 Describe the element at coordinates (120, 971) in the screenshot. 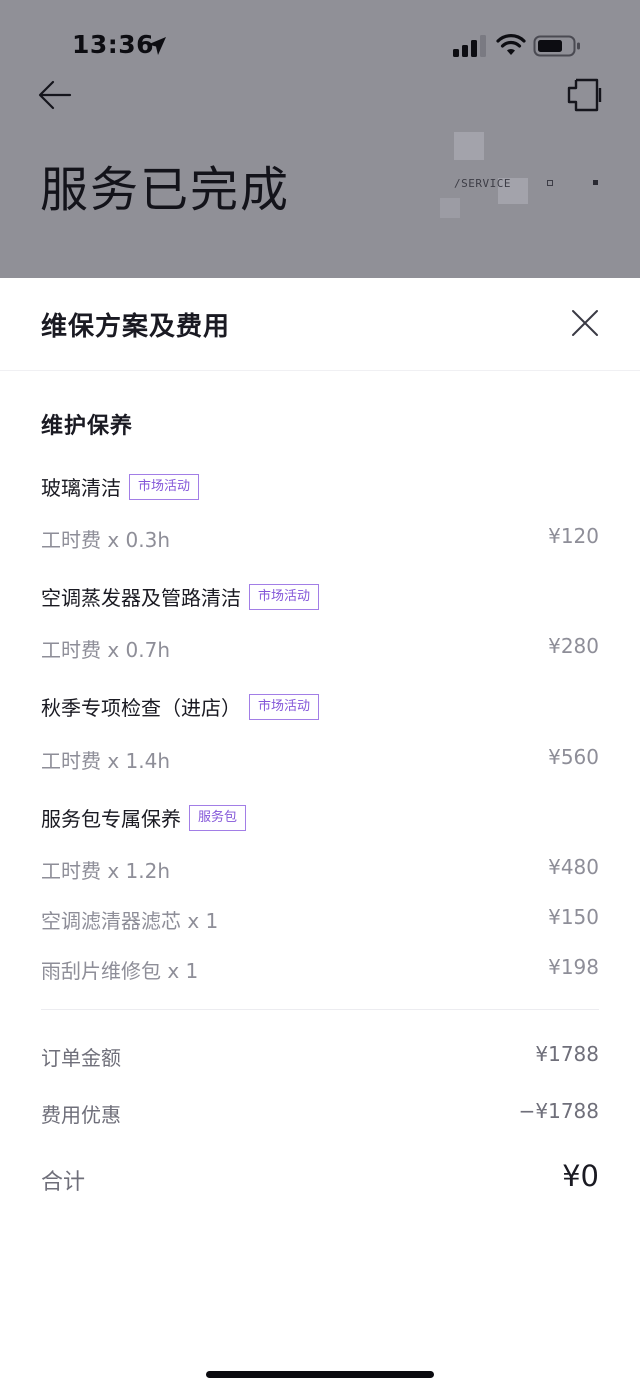

I see `fee-line-label: 雨刮片维修包 x 1` at that location.